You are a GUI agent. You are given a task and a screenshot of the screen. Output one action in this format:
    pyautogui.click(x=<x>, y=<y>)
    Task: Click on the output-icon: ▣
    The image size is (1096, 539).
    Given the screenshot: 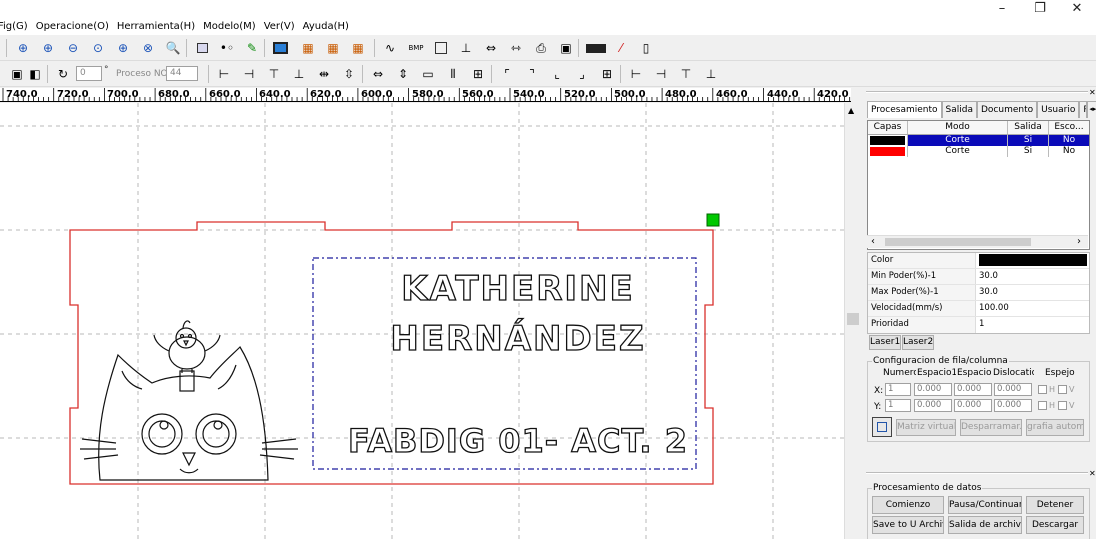 What is the action you would take?
    pyautogui.click(x=566, y=48)
    